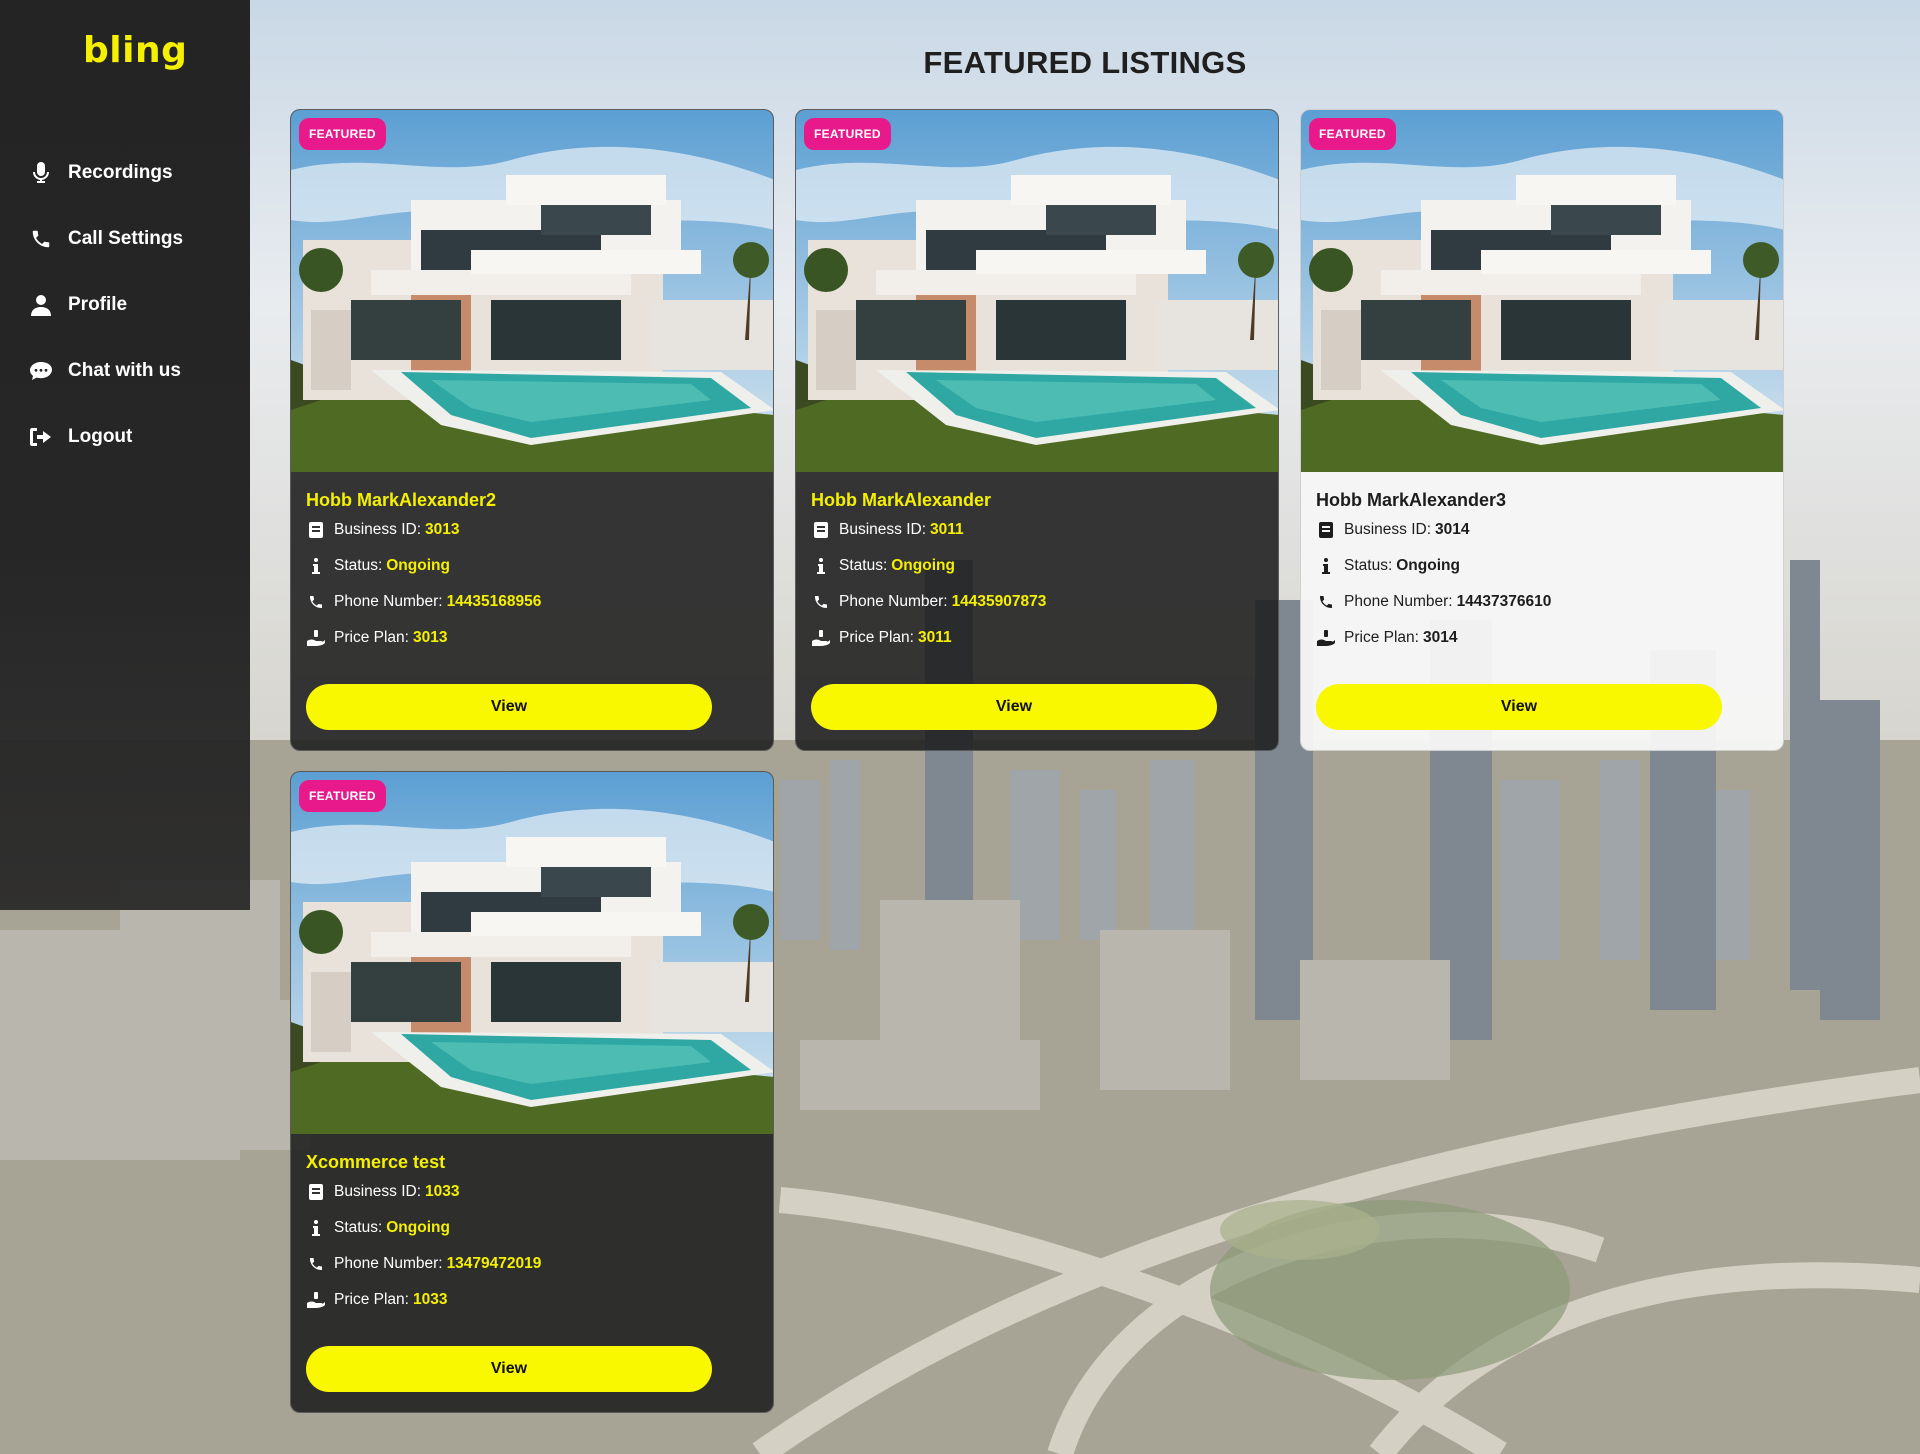  Describe the element at coordinates (533, 1163) in the screenshot. I see `listing-name: Xcommerce test` at that location.